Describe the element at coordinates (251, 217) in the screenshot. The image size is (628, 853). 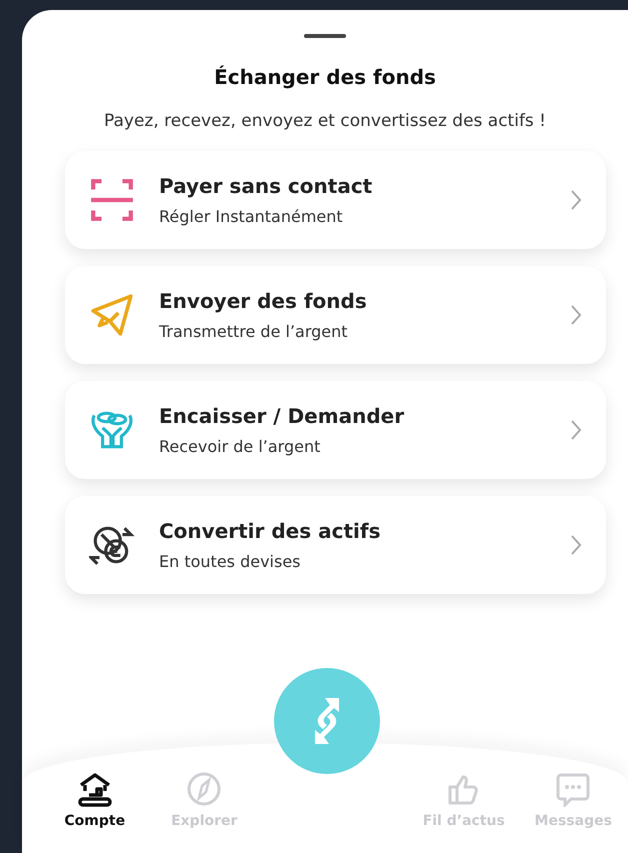
I see `action-subtitle: Régler Instantanément` at that location.